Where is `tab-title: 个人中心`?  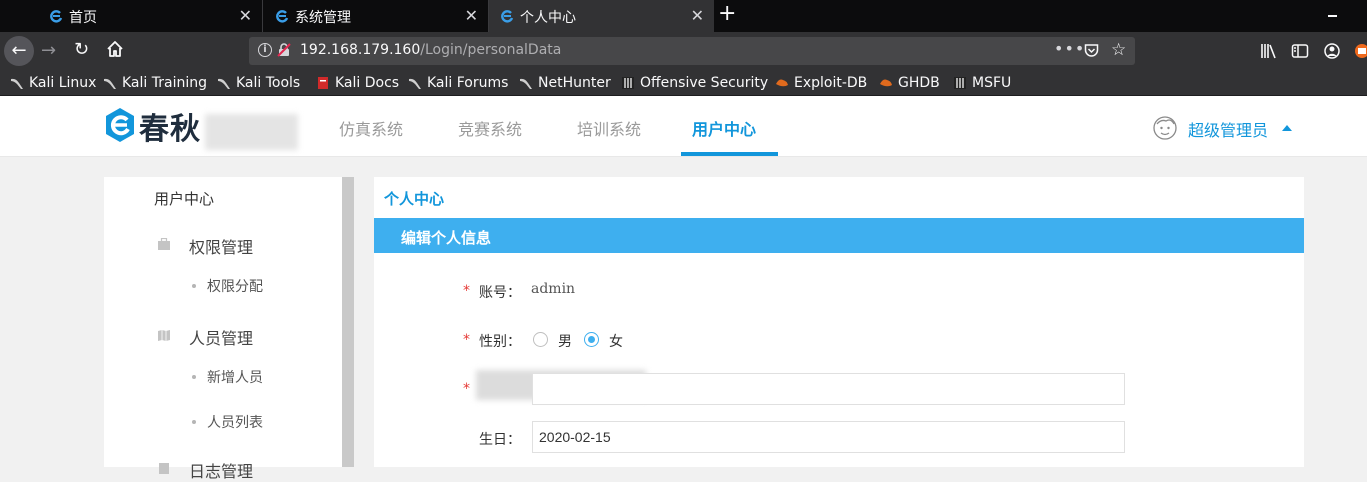 tab-title: 个人中心 is located at coordinates (548, 18).